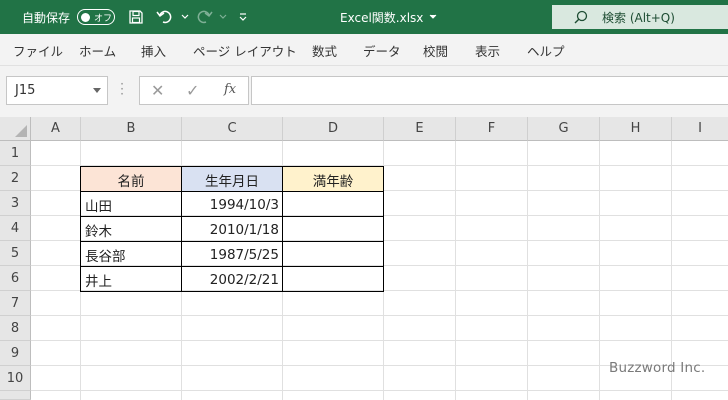 This screenshot has height=400, width=728. I want to click on row-header-10: 10, so click(15, 378).